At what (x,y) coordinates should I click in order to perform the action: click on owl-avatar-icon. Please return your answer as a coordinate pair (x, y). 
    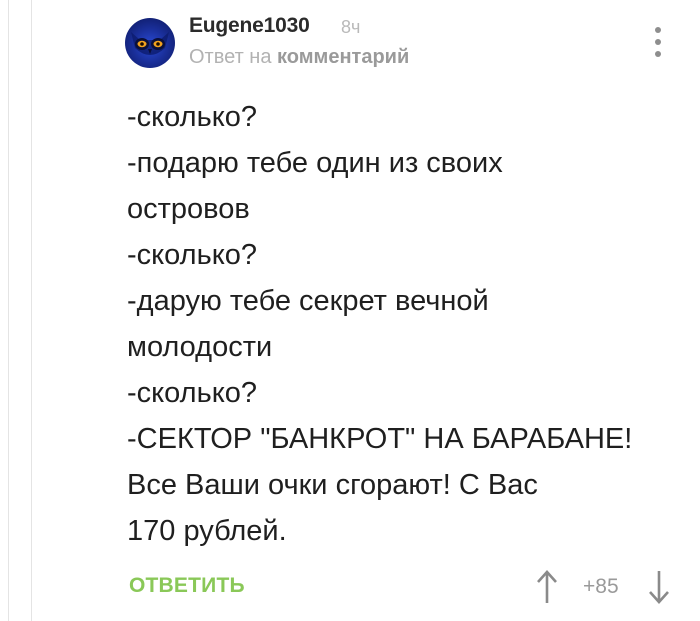
    Looking at the image, I should click on (150, 43).